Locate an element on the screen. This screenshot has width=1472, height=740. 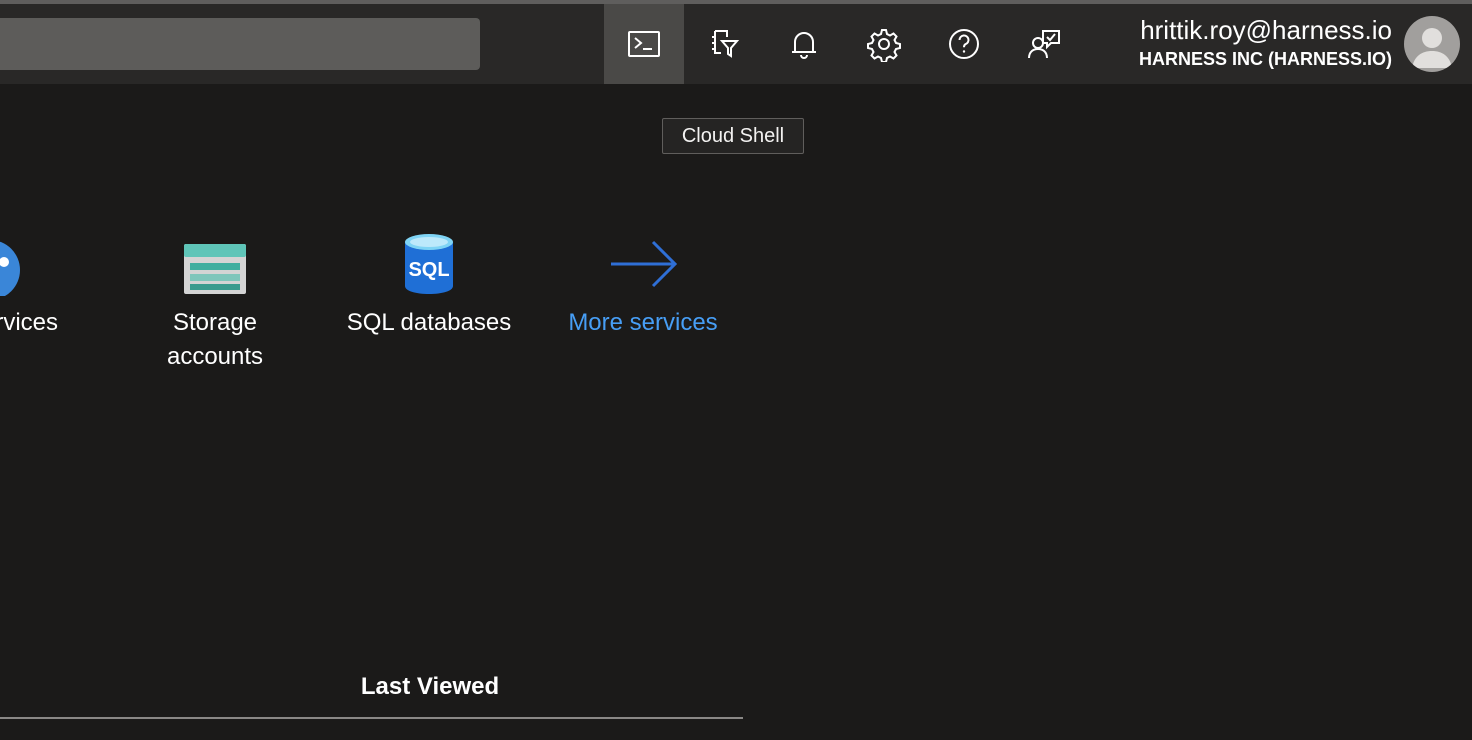
cloud-shell-button is located at coordinates (644, 44).